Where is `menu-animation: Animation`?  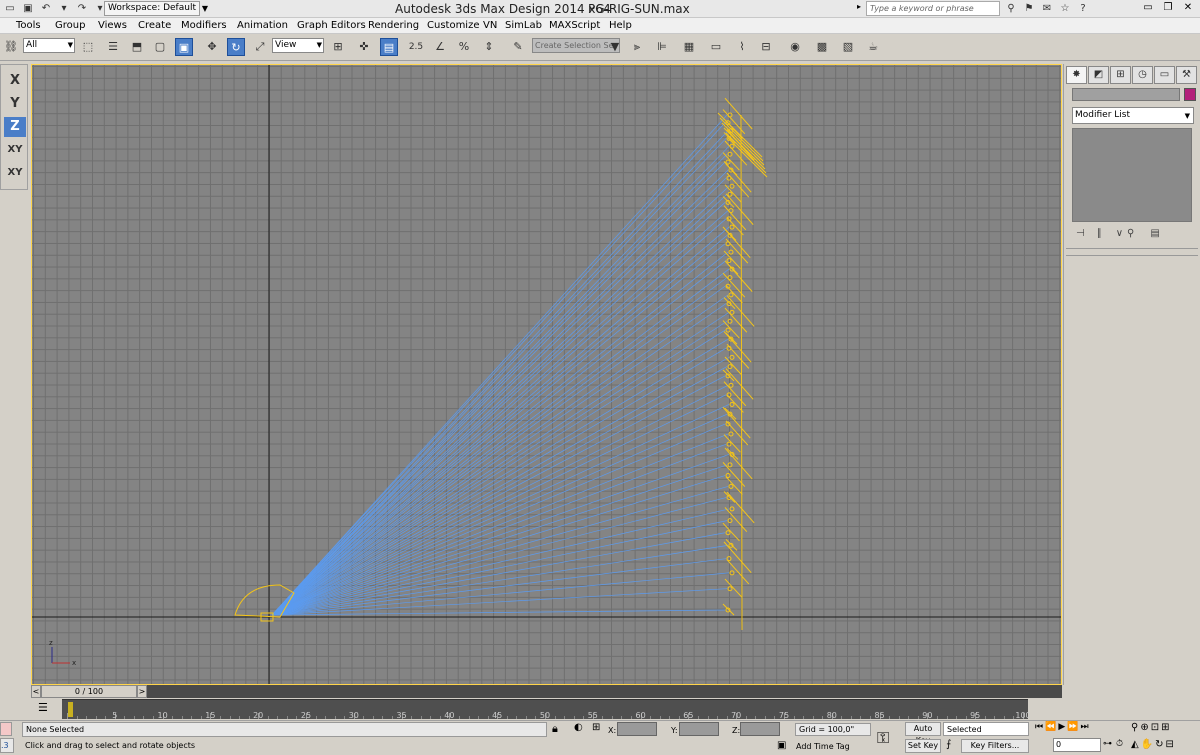
menu-animation: Animation is located at coordinates (262, 25).